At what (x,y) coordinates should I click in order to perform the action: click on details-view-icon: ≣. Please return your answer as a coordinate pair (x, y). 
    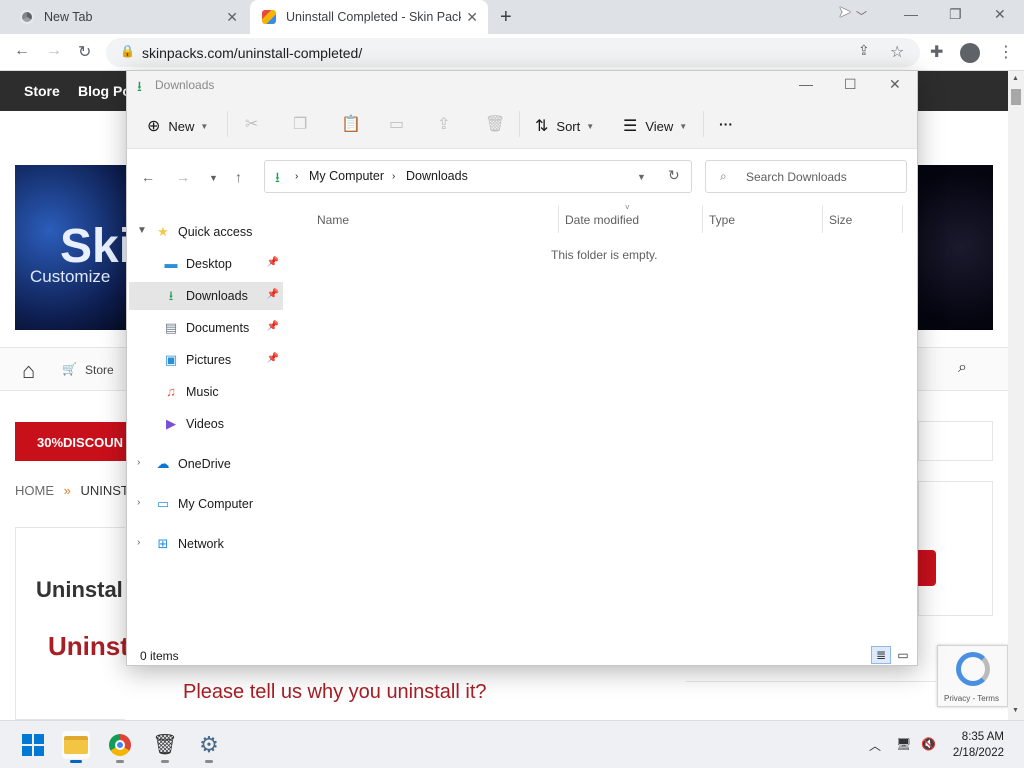
    Looking at the image, I should click on (881, 655).